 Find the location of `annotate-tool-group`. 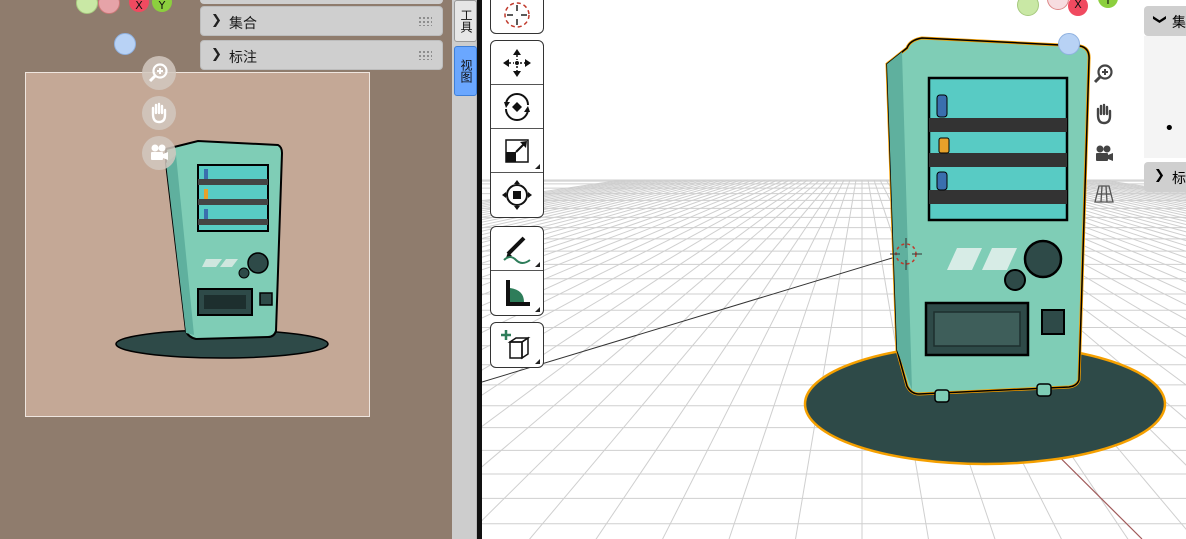

annotate-tool-group is located at coordinates (517, 271).